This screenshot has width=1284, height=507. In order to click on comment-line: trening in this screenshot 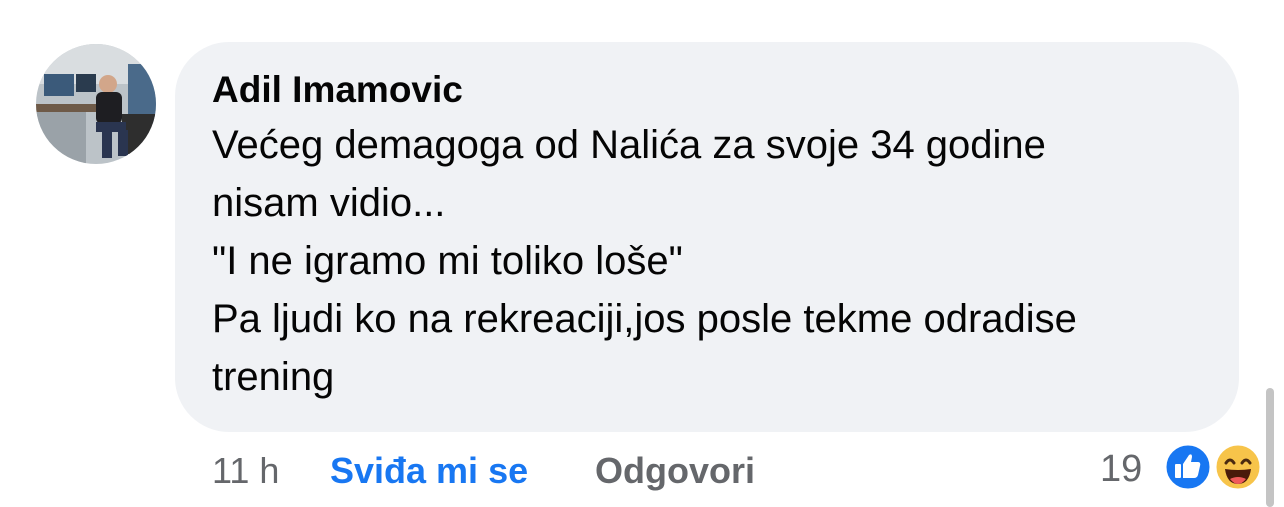, I will do `click(273, 377)`.